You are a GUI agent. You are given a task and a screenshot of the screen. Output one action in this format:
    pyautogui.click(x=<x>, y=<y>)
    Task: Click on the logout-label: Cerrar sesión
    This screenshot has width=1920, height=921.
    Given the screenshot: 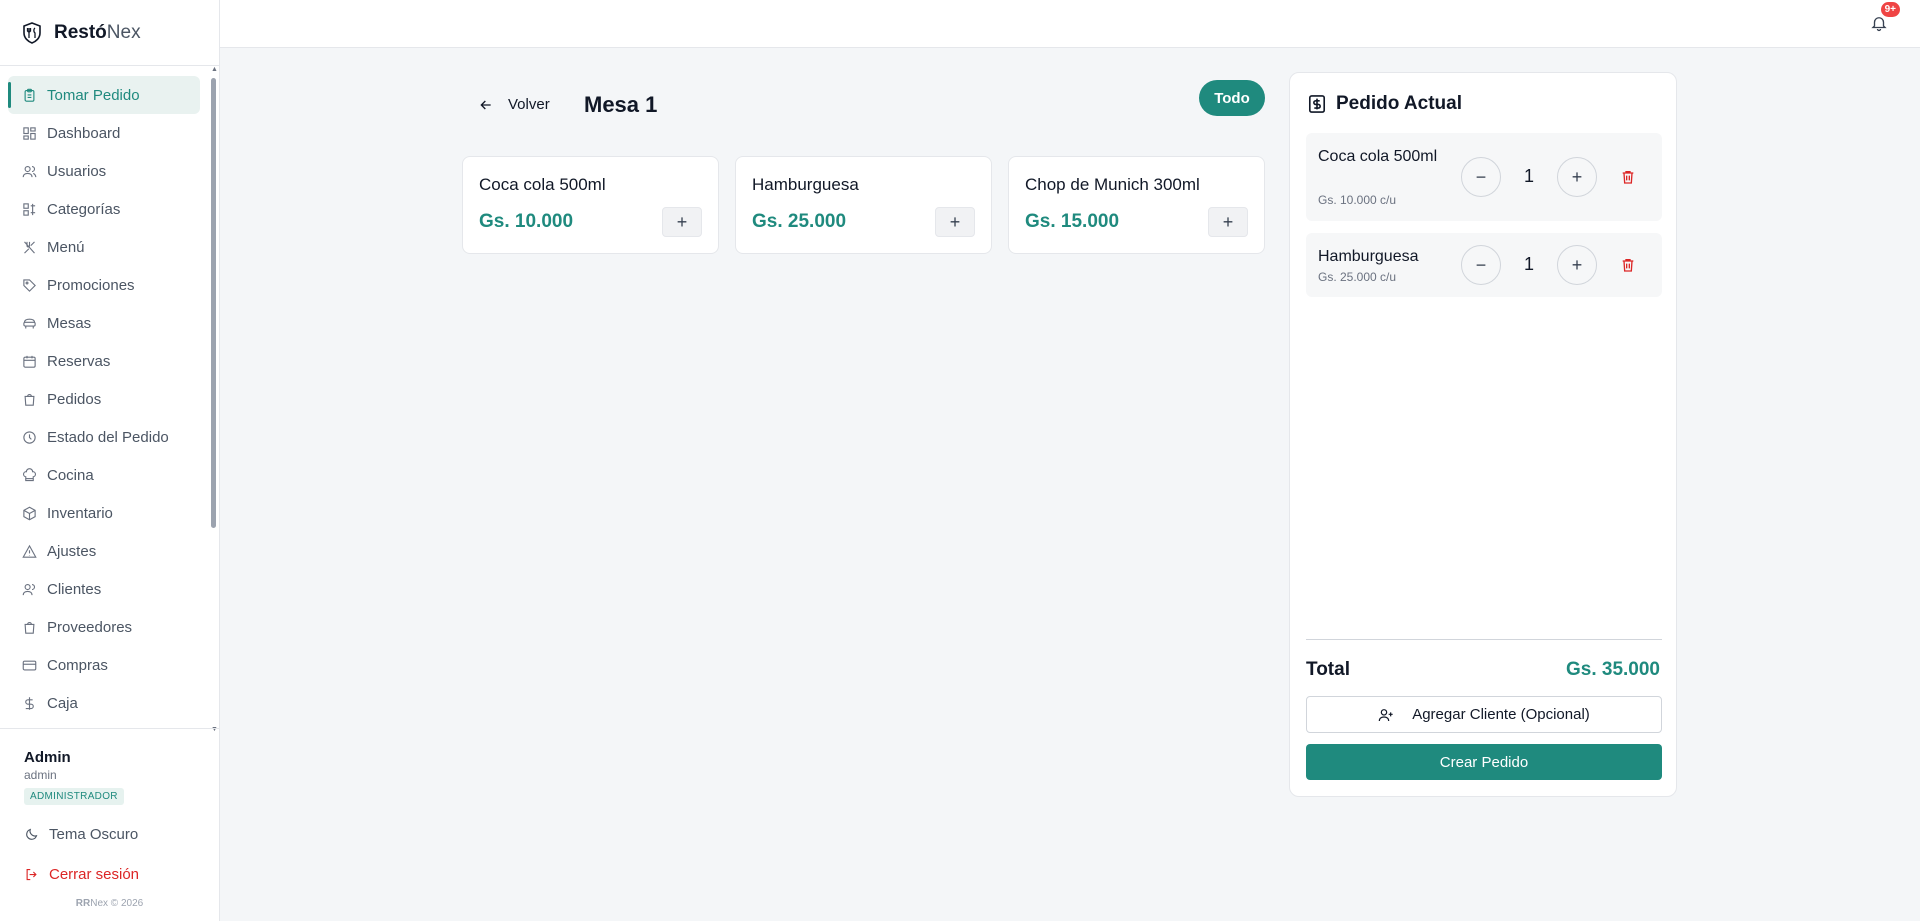 What is the action you would take?
    pyautogui.click(x=94, y=874)
    